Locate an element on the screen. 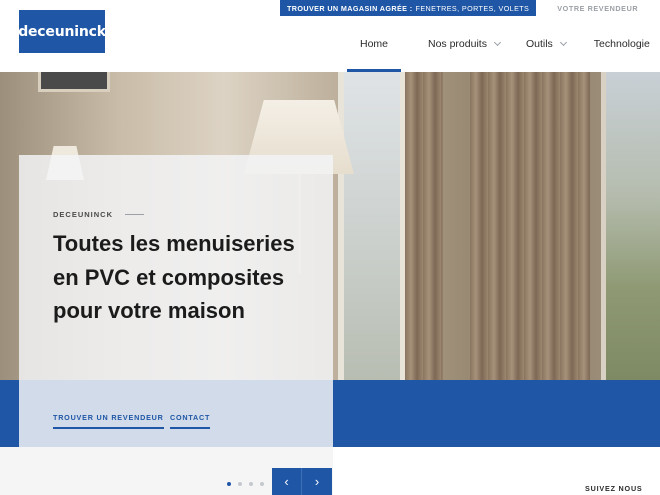  hero-eyebrow: DECEUNINCK is located at coordinates (99, 214).